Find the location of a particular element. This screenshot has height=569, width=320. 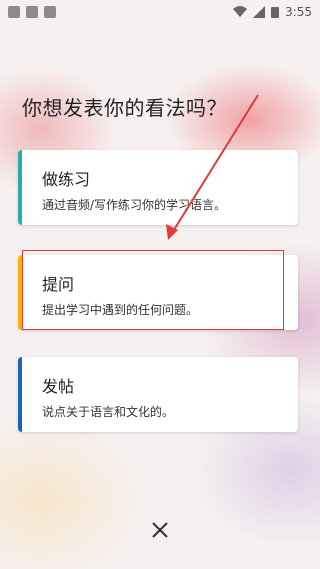

page-title: 你想发表你的看法吗？ is located at coordinates (124, 108).